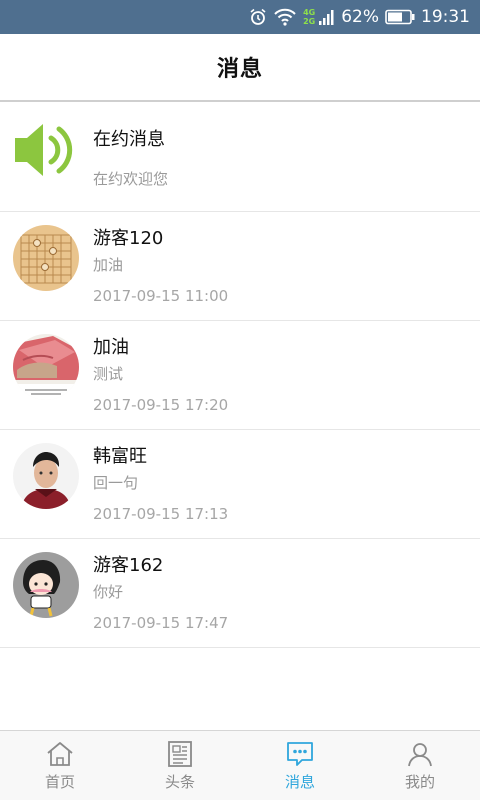 The image size is (480, 800). Describe the element at coordinates (128, 565) in the screenshot. I see `message-sender: 游客162` at that location.